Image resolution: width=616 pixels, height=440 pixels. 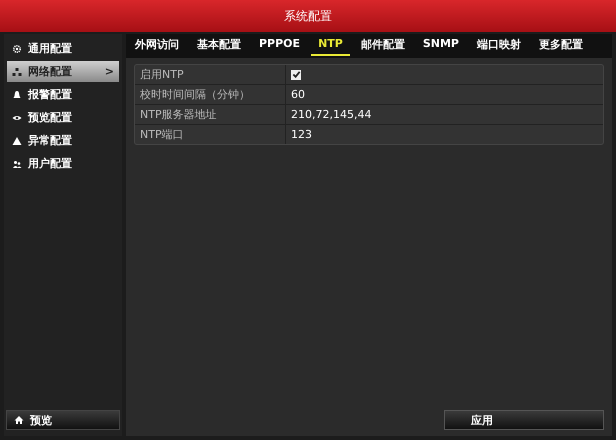 What do you see at coordinates (330, 46) in the screenshot?
I see `tab: NTP` at bounding box center [330, 46].